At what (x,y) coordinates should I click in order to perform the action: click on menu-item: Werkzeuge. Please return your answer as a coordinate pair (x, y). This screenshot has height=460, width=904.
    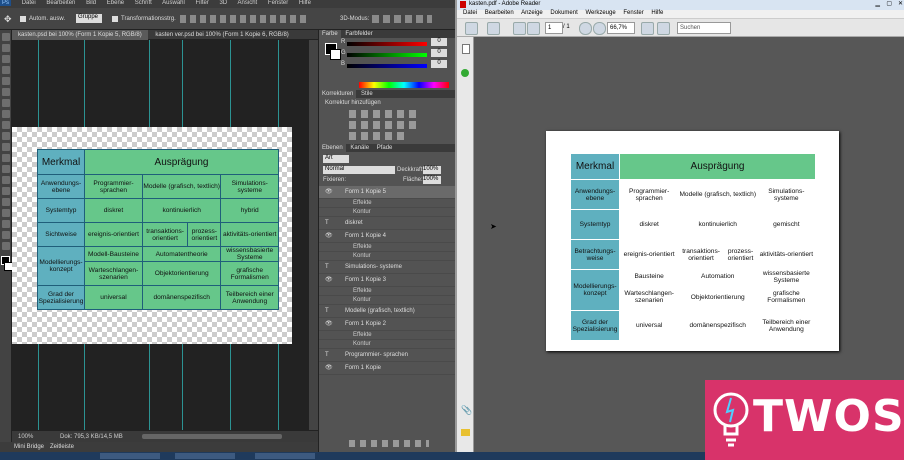
    Looking at the image, I should click on (600, 13).